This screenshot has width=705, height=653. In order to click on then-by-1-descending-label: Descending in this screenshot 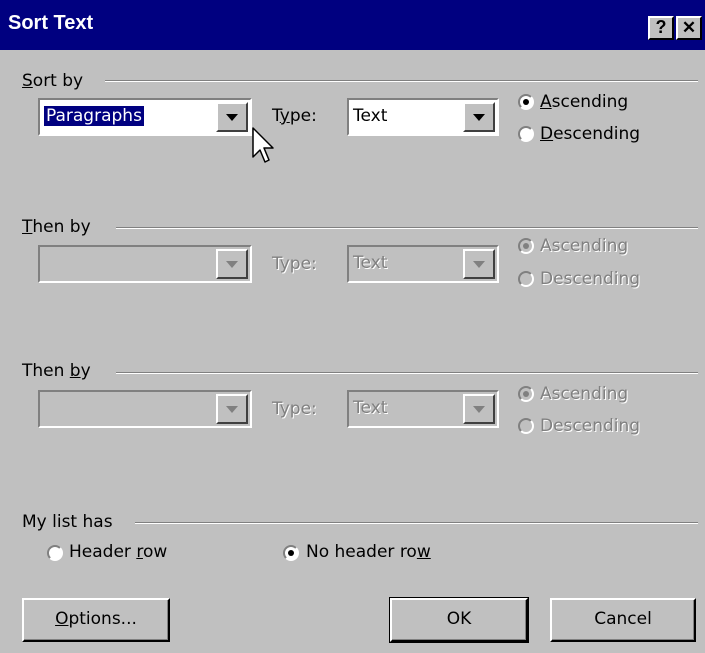, I will do `click(590, 279)`.